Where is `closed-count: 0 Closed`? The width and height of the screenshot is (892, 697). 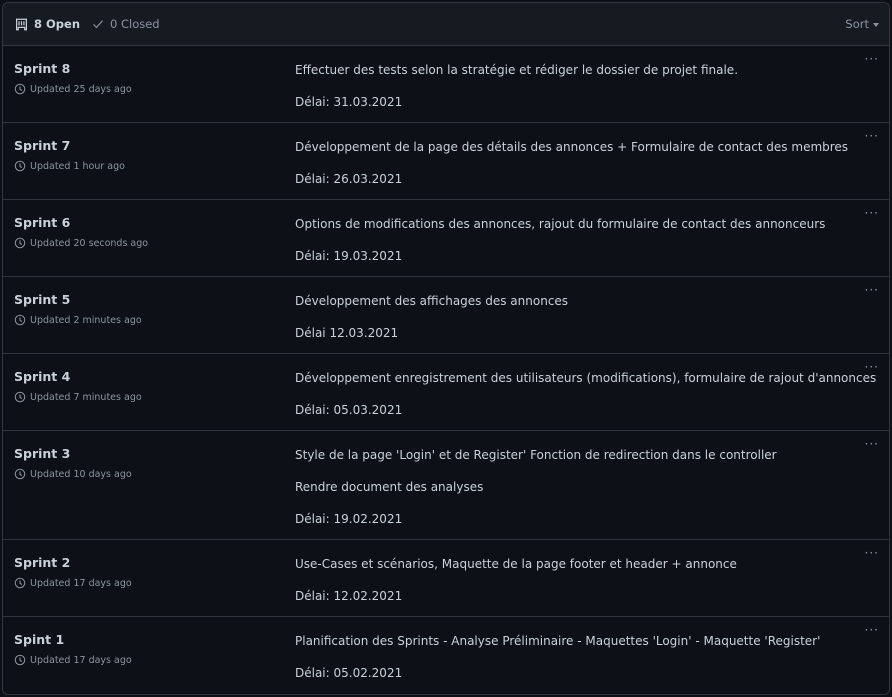 closed-count: 0 Closed is located at coordinates (135, 24).